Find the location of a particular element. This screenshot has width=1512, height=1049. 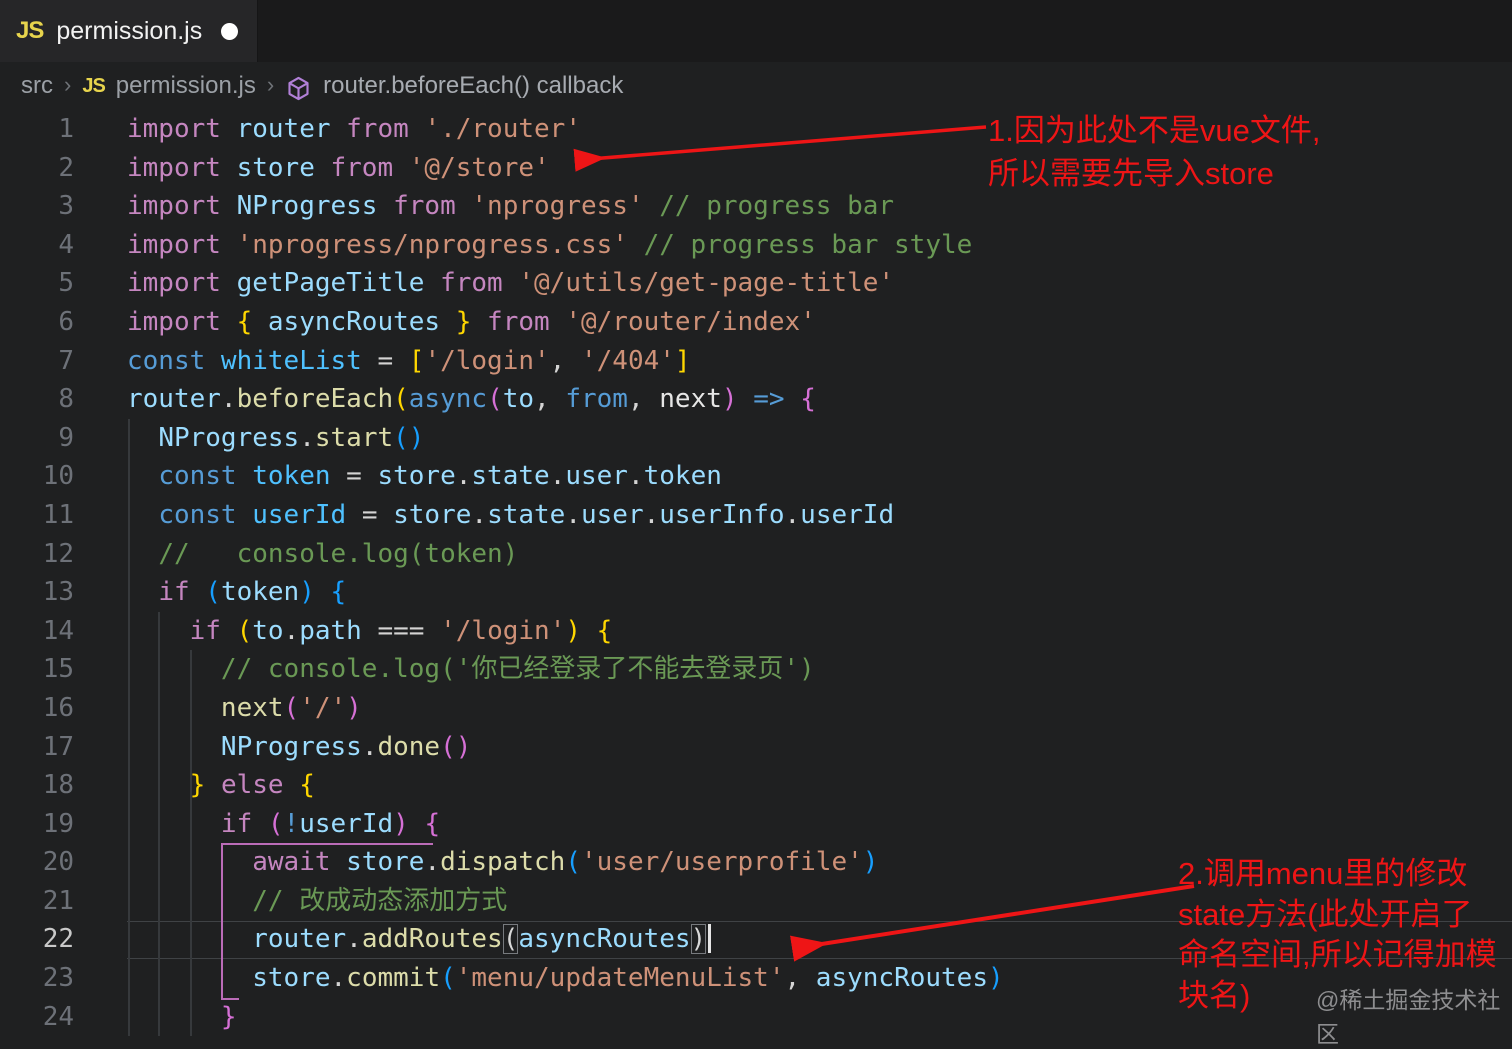

code-line: next('/') is located at coordinates (565, 708).